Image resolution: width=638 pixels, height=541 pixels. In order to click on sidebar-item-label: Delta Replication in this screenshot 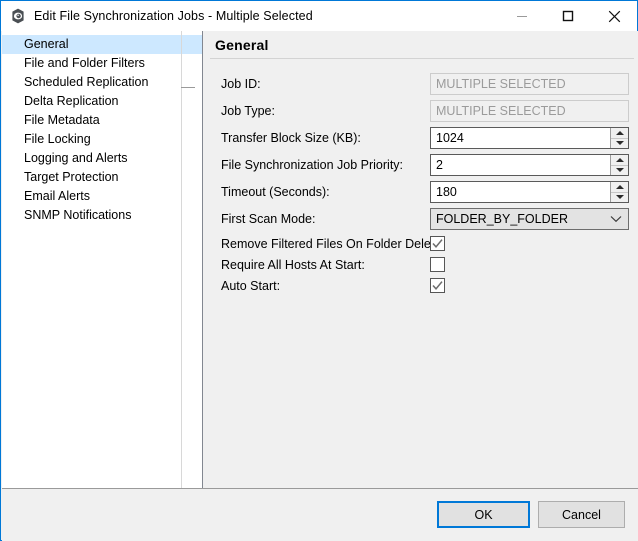, I will do `click(71, 101)`.